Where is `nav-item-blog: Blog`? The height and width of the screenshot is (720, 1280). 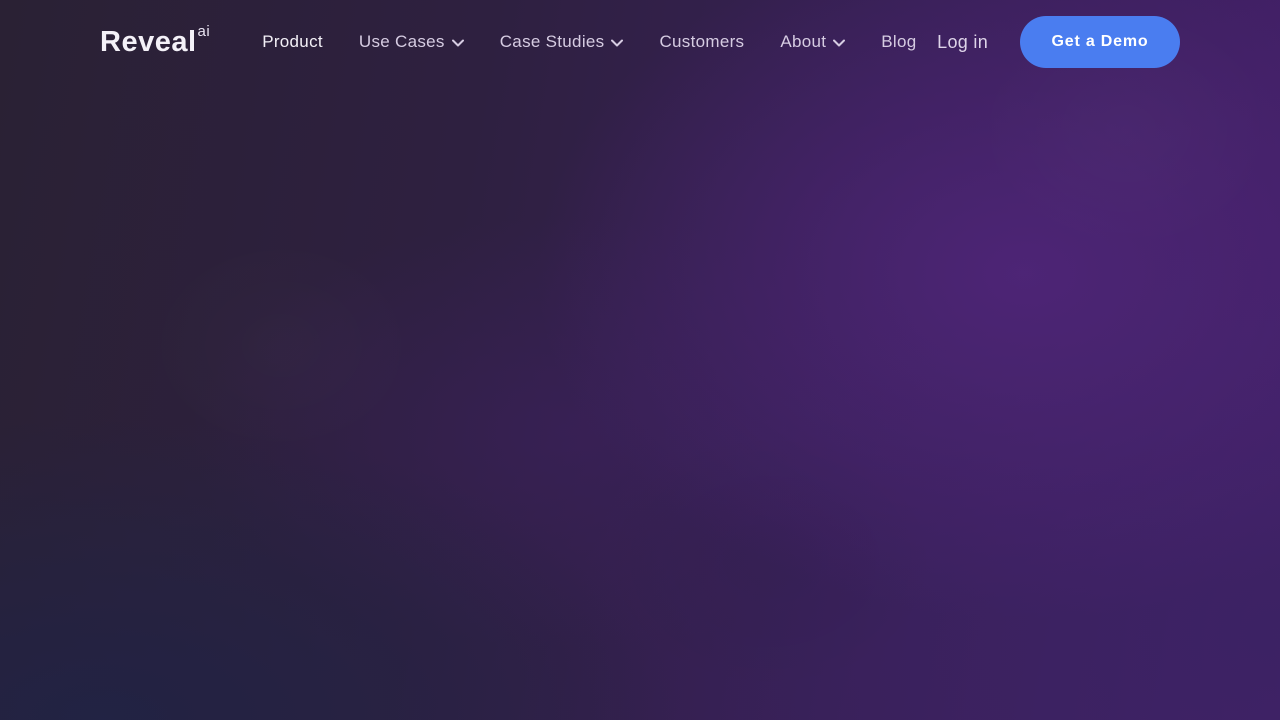 nav-item-blog: Blog is located at coordinates (898, 42).